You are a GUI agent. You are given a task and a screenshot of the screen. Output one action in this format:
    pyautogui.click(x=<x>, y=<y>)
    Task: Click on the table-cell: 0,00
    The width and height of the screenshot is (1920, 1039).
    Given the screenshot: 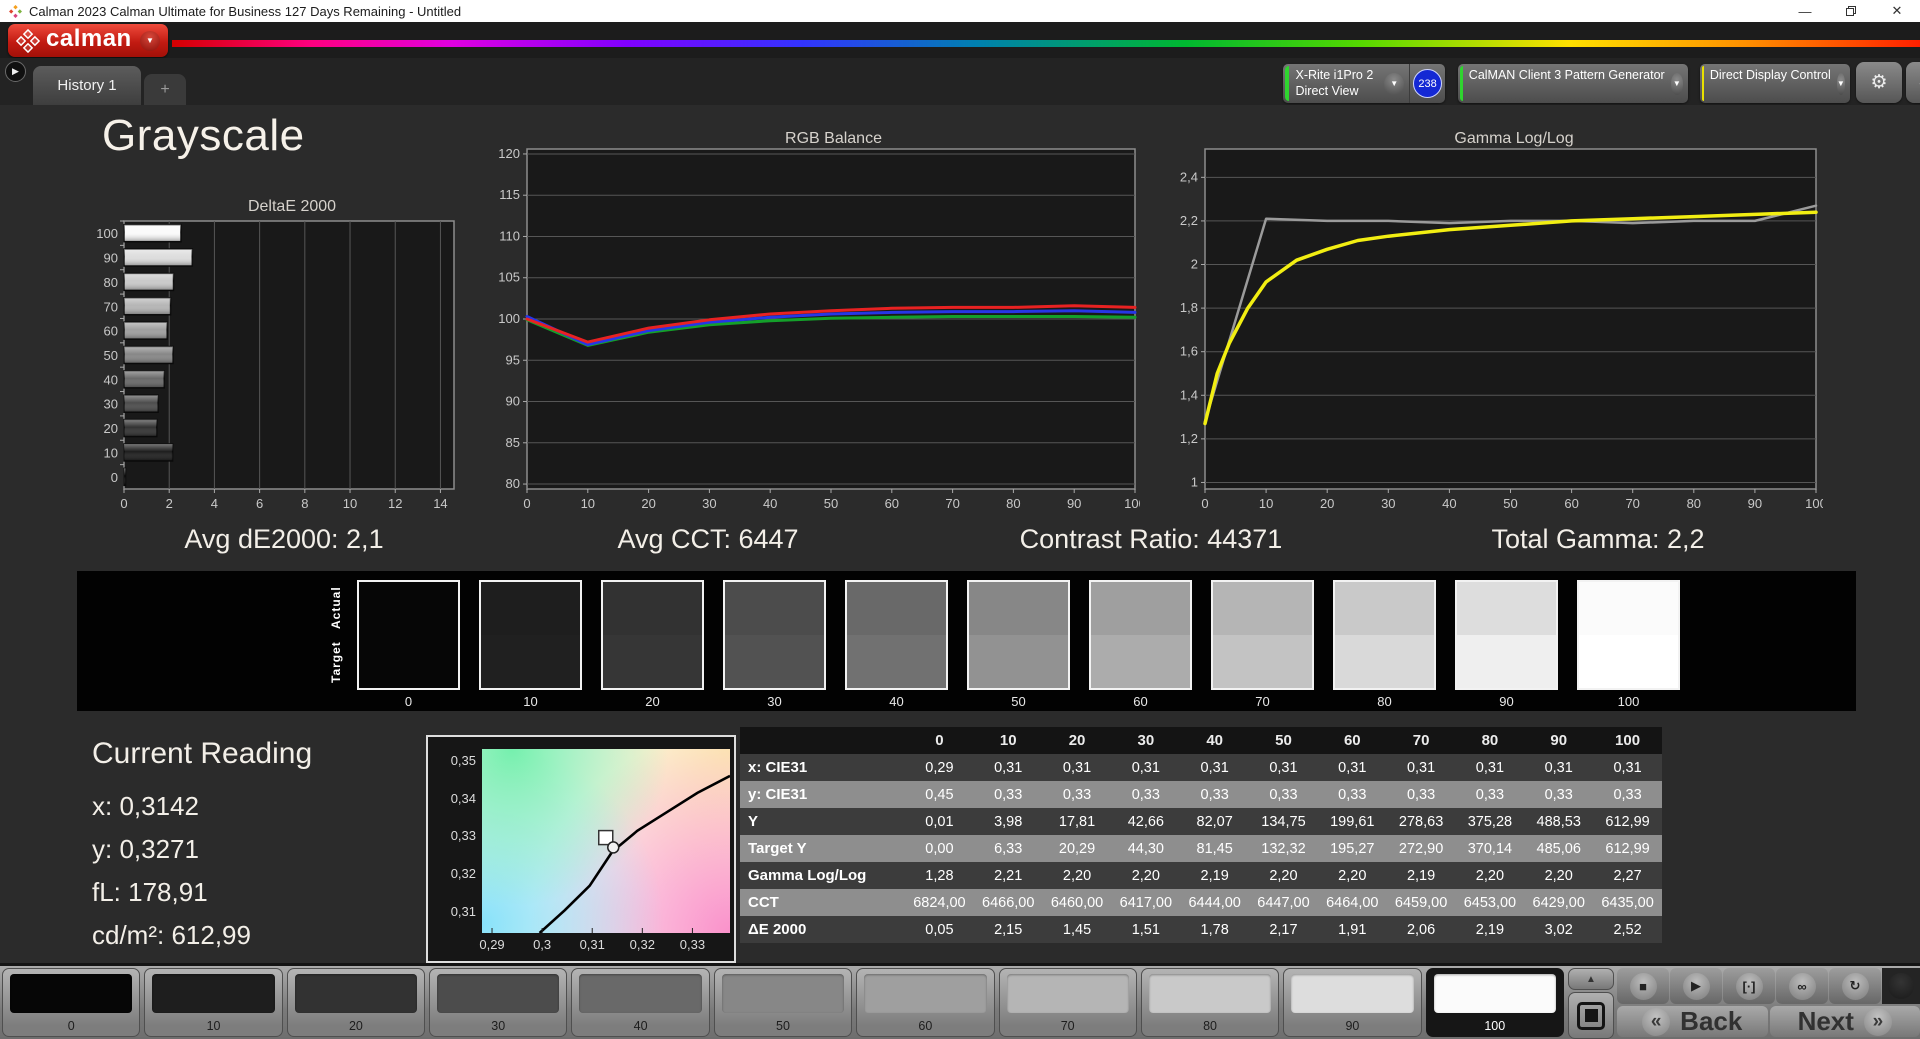 What is the action you would take?
    pyautogui.click(x=939, y=848)
    